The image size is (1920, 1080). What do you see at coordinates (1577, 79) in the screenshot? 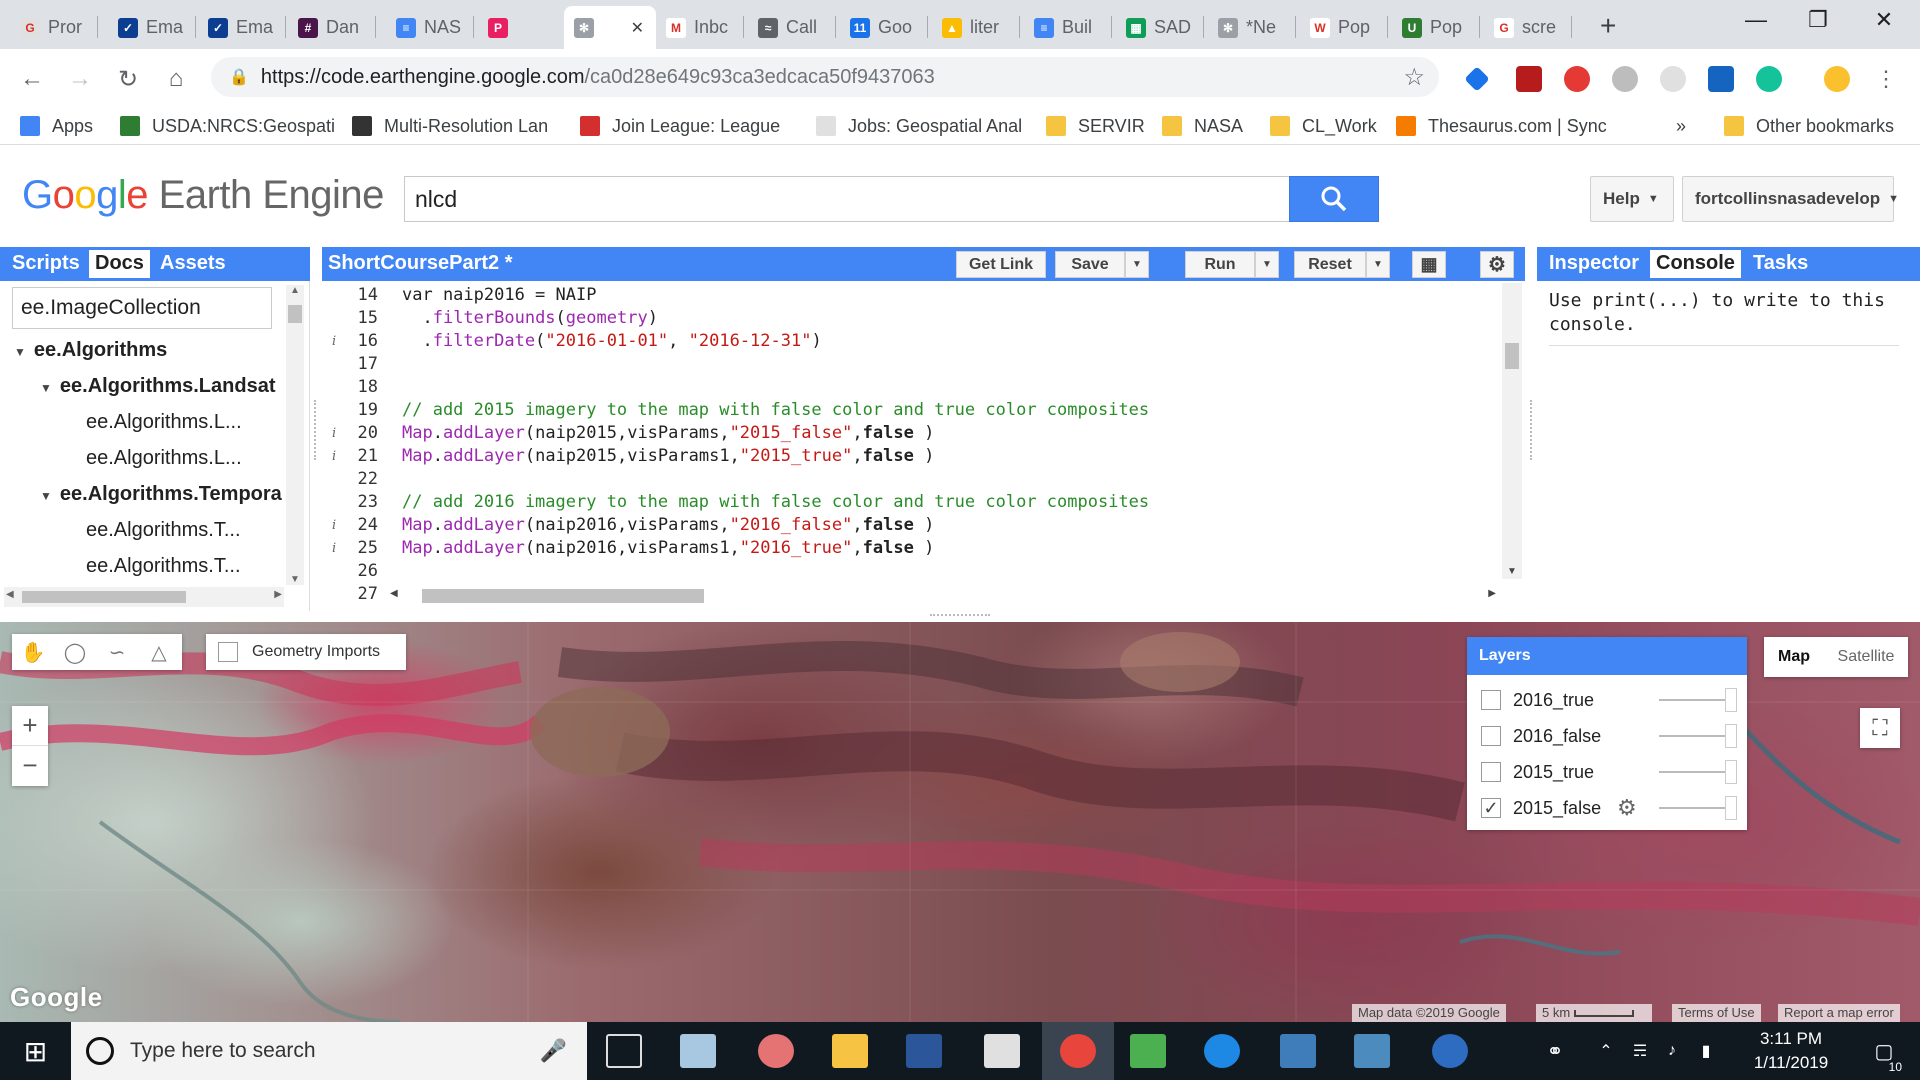
I see `adblock-icon` at bounding box center [1577, 79].